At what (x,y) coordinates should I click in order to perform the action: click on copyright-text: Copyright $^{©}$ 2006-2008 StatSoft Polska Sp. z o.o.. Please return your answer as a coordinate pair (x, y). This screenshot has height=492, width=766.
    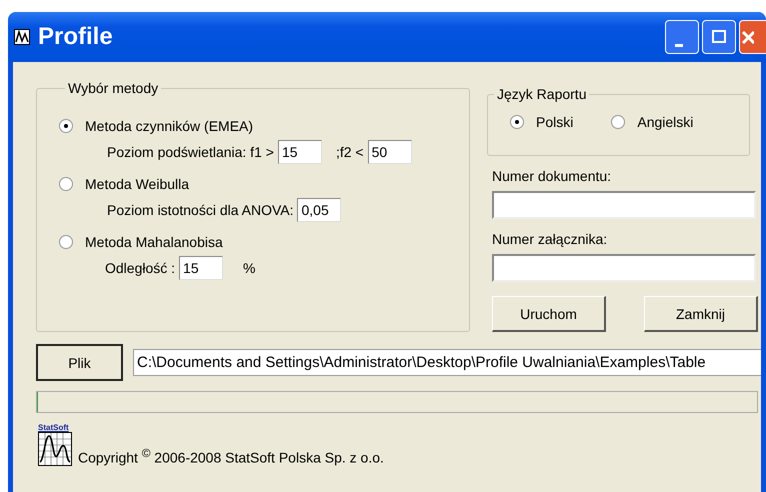
    Looking at the image, I should click on (231, 456).